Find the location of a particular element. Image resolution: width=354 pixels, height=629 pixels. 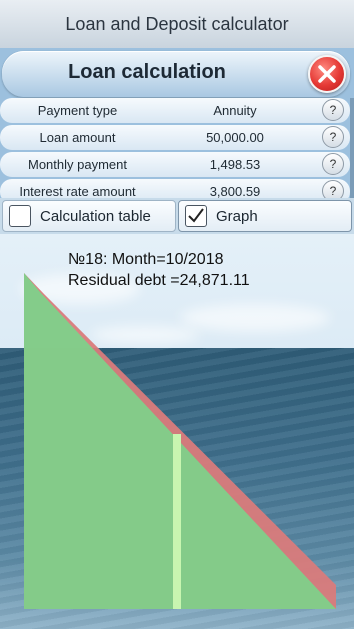

tab-graph: Graph is located at coordinates (265, 216).